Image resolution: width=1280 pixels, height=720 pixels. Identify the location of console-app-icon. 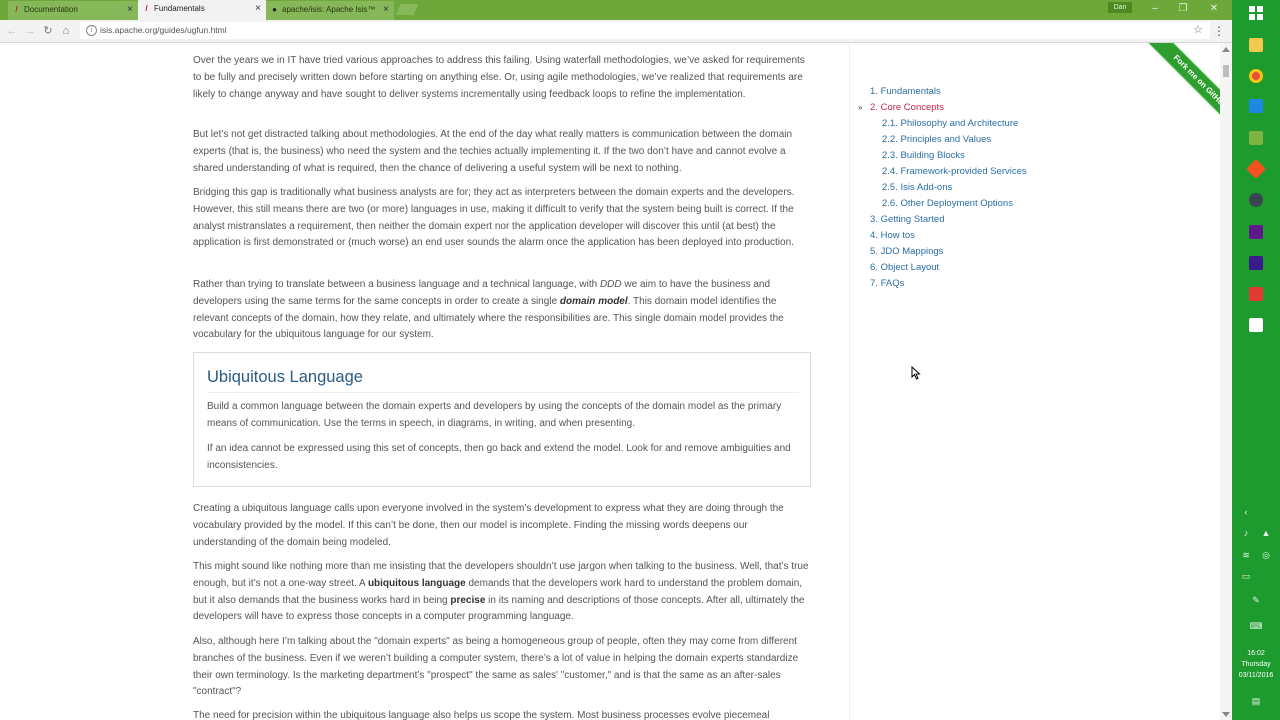
(1256, 325).